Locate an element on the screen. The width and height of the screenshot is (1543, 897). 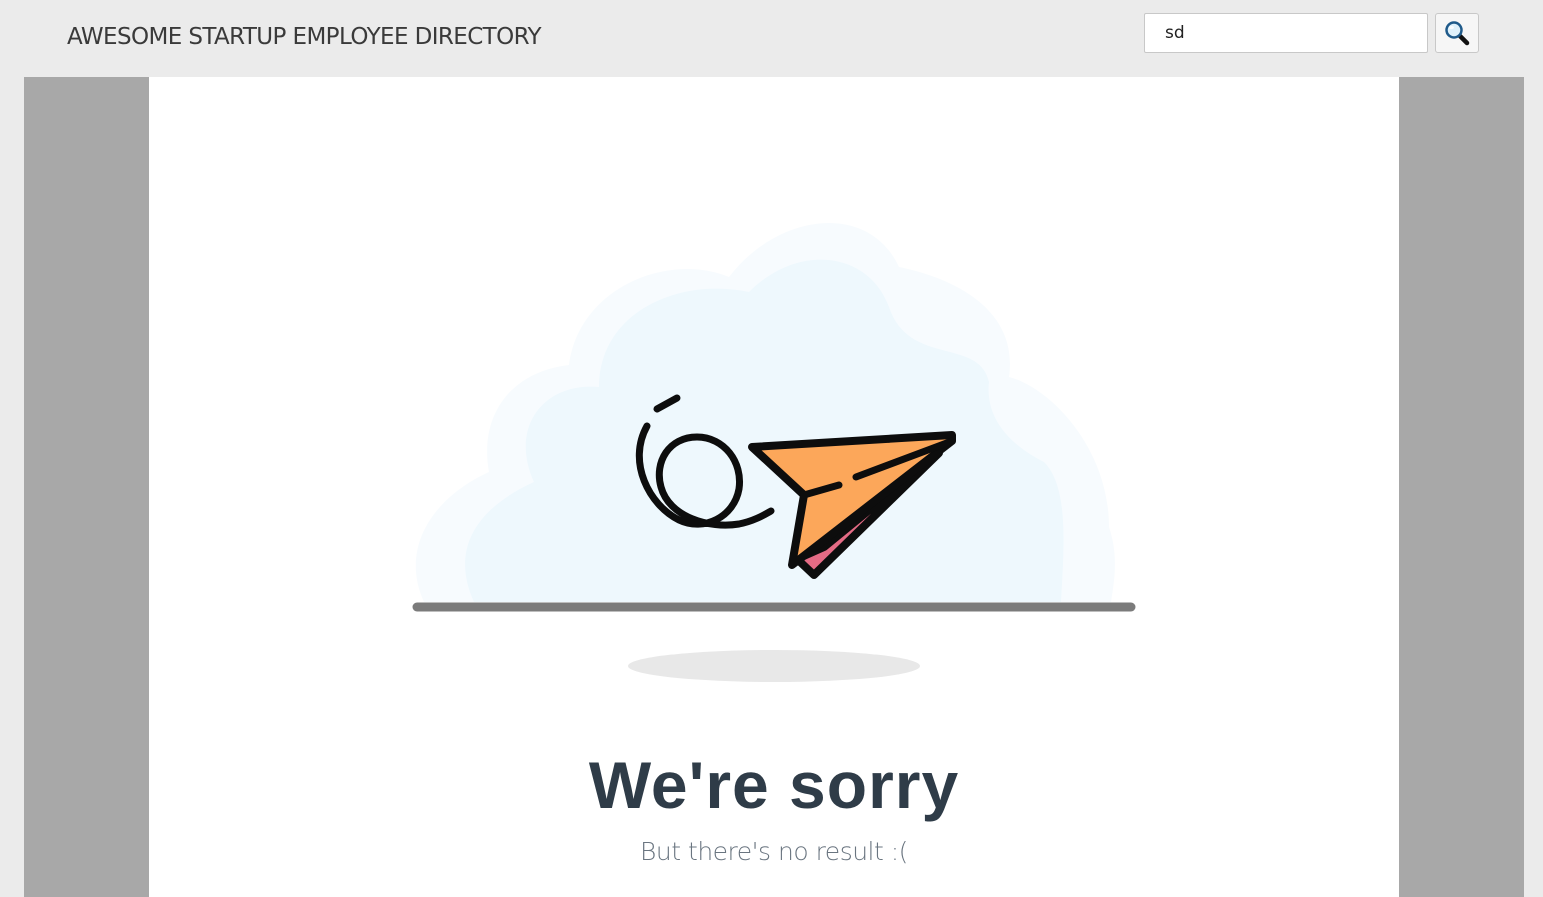
magnifier-icon is located at coordinates (1457, 33).